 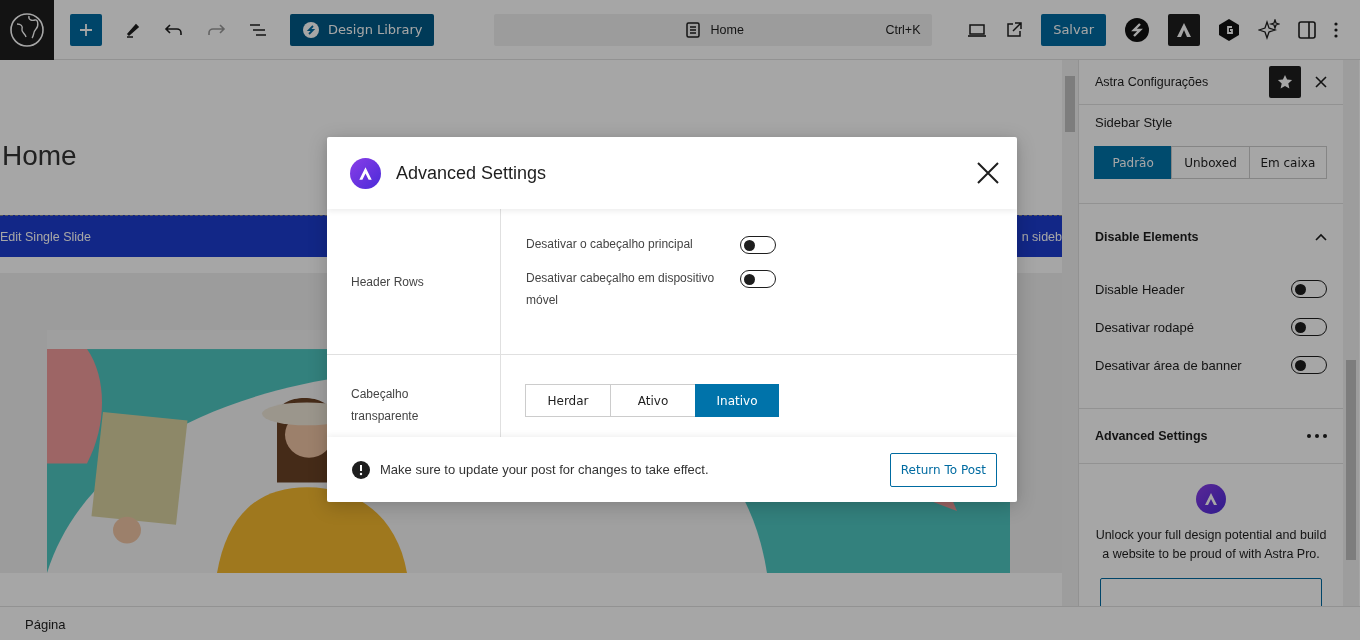 What do you see at coordinates (1151, 436) in the screenshot?
I see `section-title: Advanced Settings` at bounding box center [1151, 436].